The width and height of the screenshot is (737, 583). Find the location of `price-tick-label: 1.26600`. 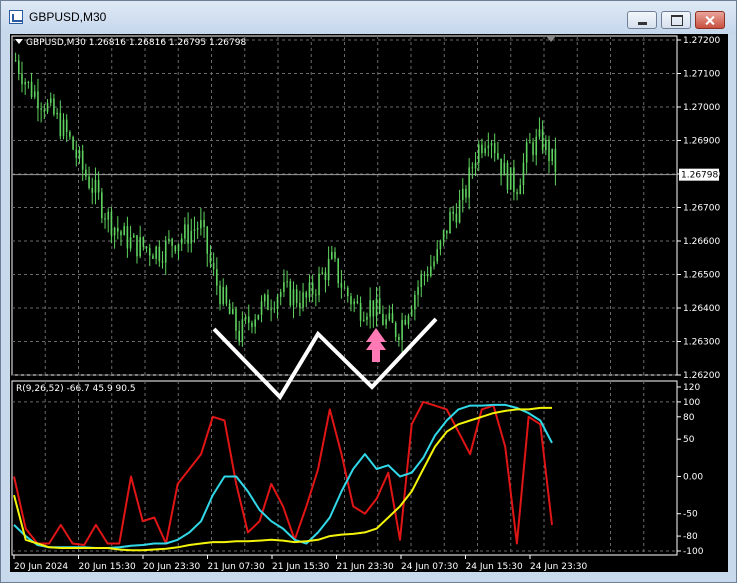

price-tick-label: 1.26600 is located at coordinates (701, 242).